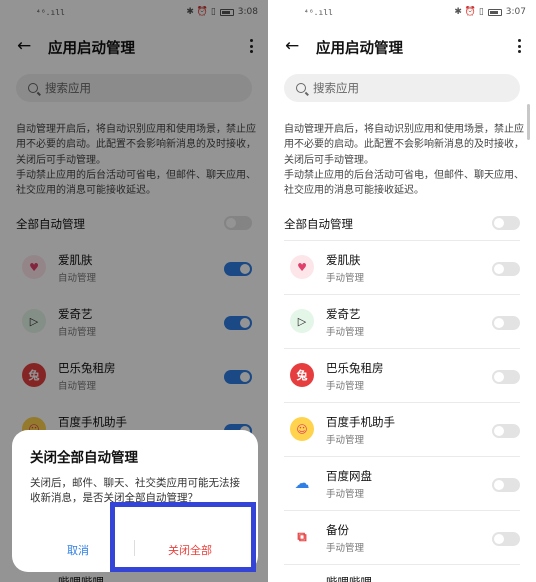  I want to click on list-item: ⧉ 备份 手动管理, so click(402, 539).